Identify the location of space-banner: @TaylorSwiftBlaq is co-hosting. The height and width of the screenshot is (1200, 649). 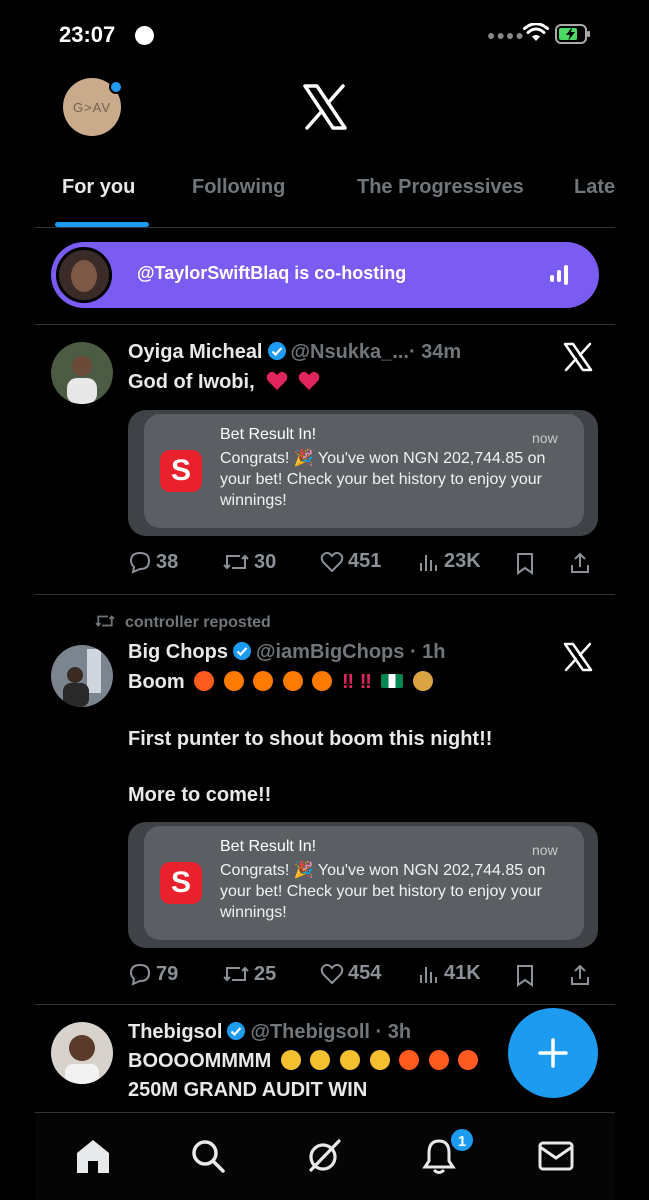
(325, 275).